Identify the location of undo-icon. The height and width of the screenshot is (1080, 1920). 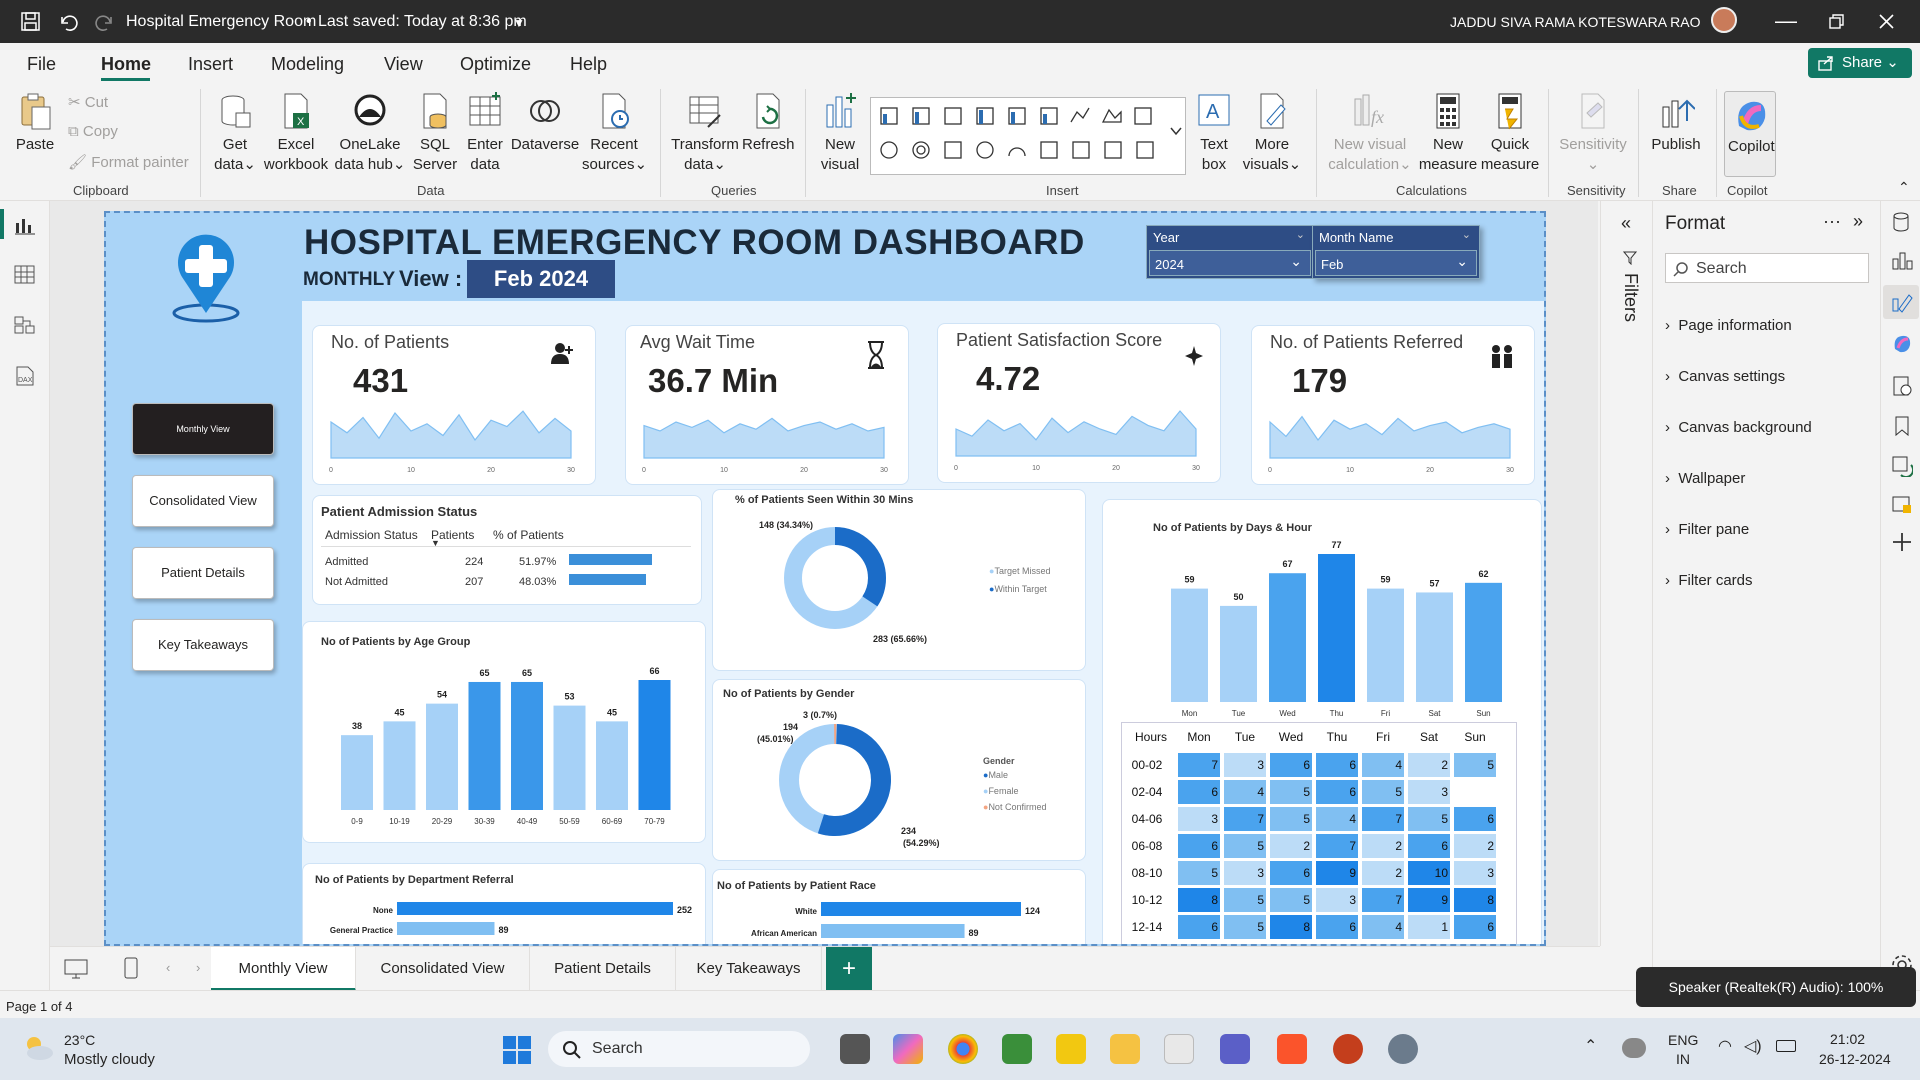
(68, 22).